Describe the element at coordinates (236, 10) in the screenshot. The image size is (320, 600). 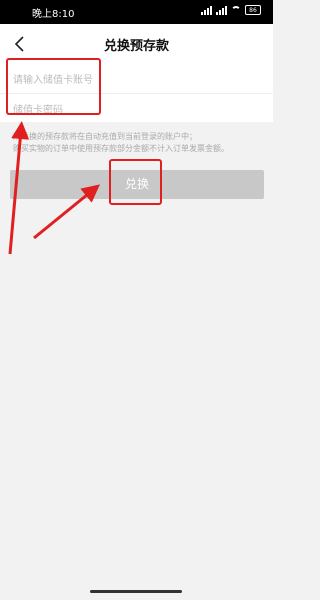
I see `wifi-icon` at that location.